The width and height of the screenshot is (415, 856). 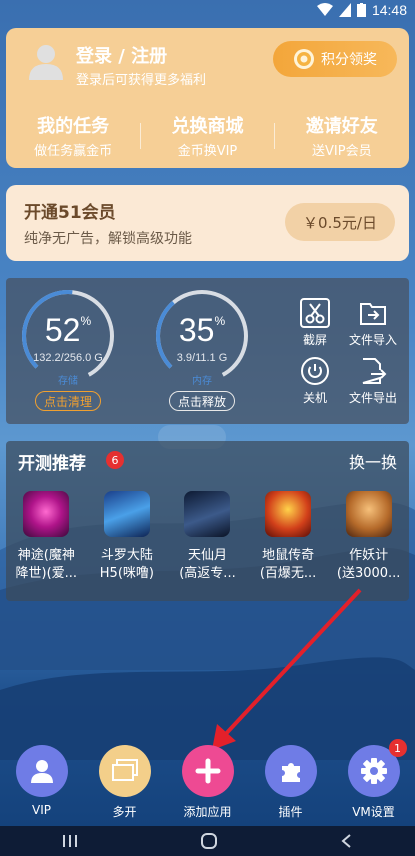 I want to click on dock-multi-open: 多开, so click(x=125, y=785).